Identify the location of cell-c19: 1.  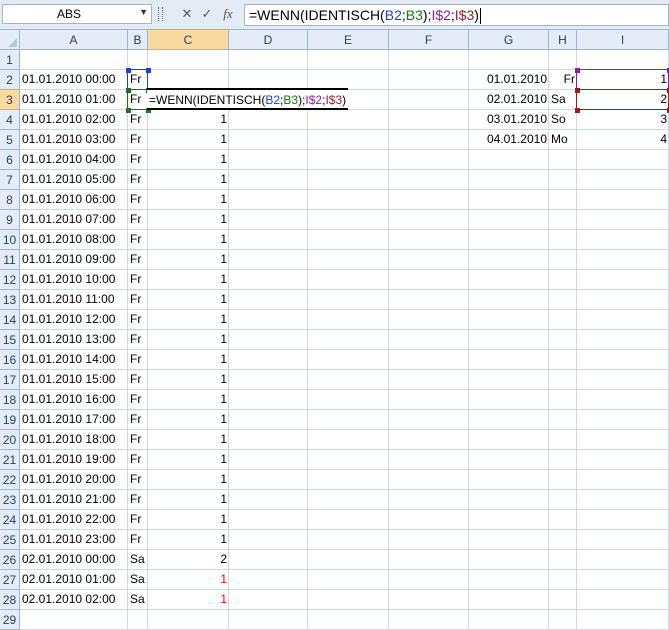
(188, 420).